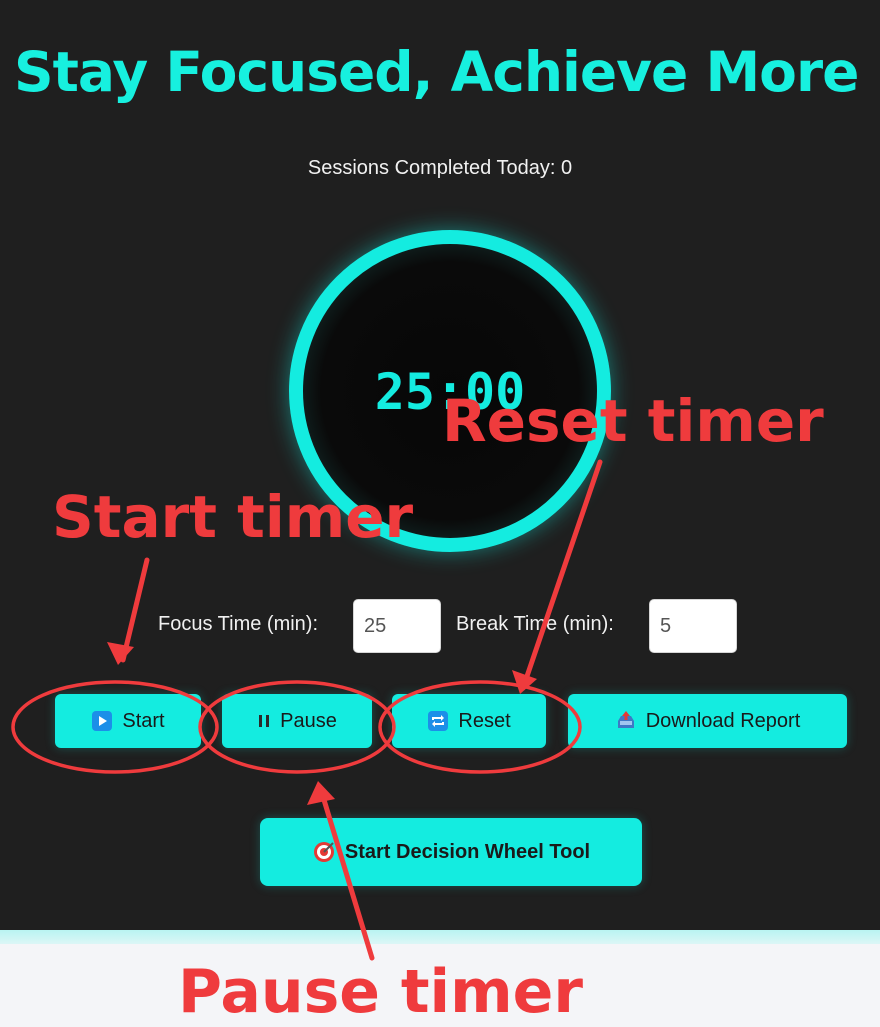 The image size is (880, 1027). I want to click on break-time-input, so click(693, 626).